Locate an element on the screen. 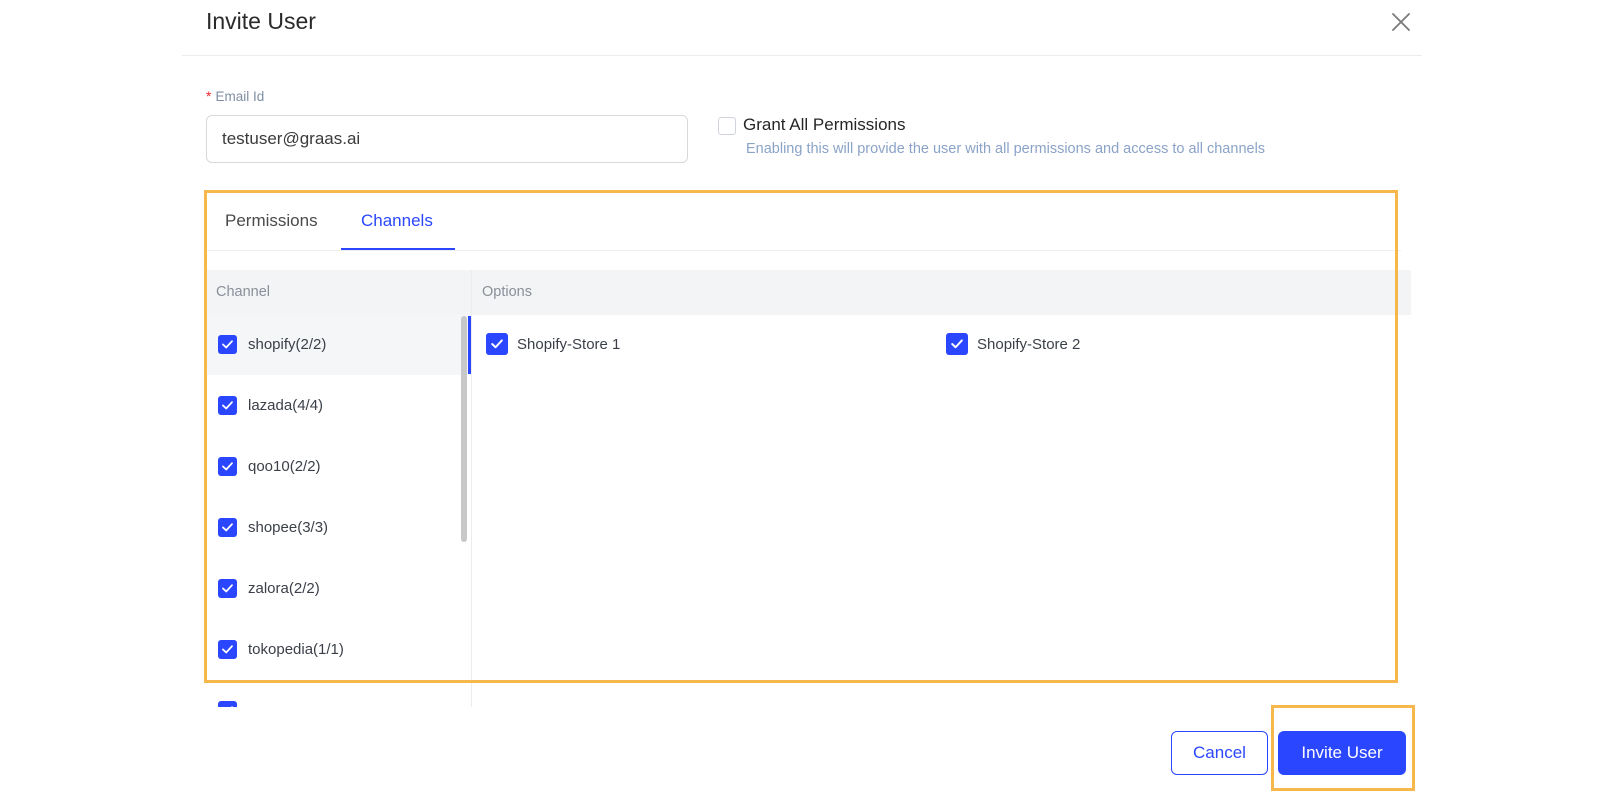 Image resolution: width=1600 pixels, height=800 pixels. channel-item-qoo10: qoo10(2/2) is located at coordinates (338, 467).